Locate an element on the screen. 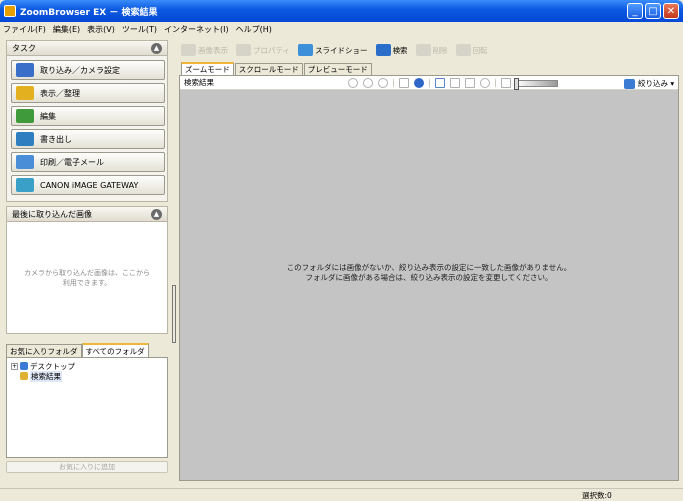  pane-splitter is located at coordinates (174, 263).